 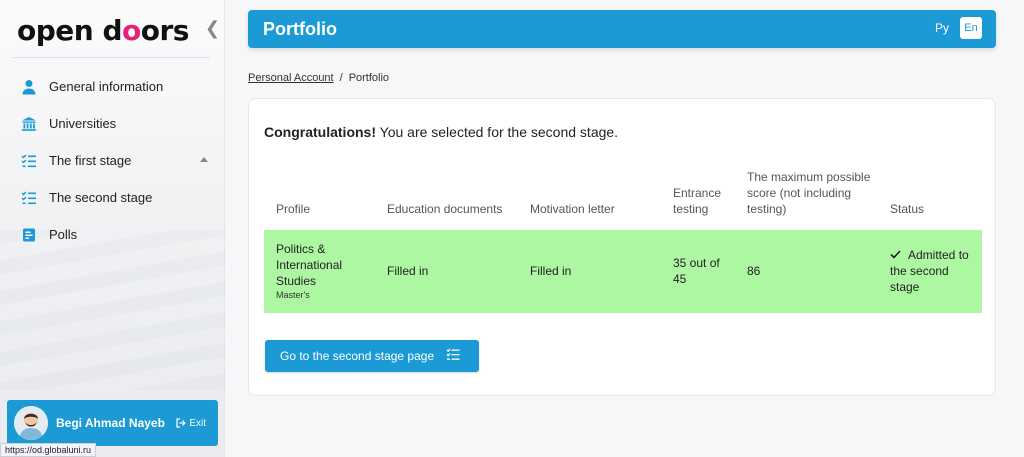 I want to click on column-header-profile: Profile, so click(x=293, y=209).